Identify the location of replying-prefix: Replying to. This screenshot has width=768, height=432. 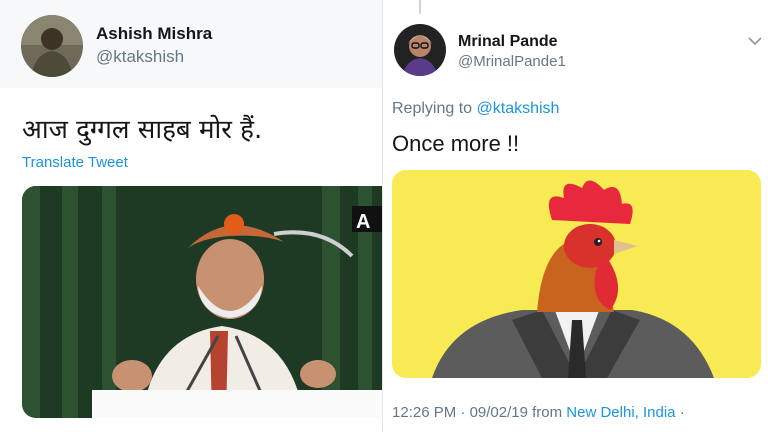
(432, 108).